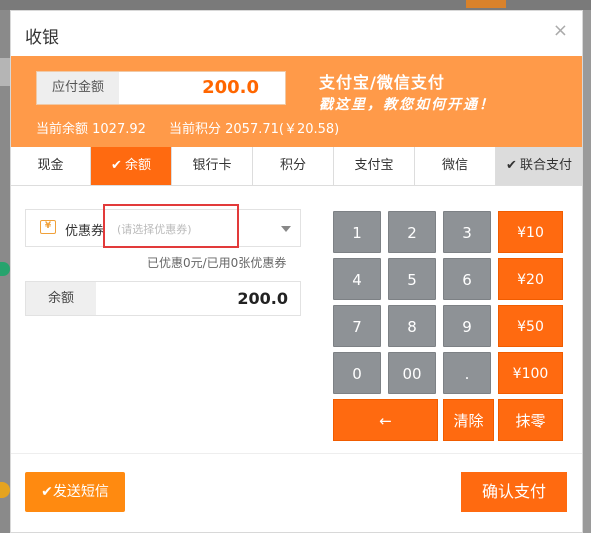  I want to click on key-5: 5, so click(412, 279).